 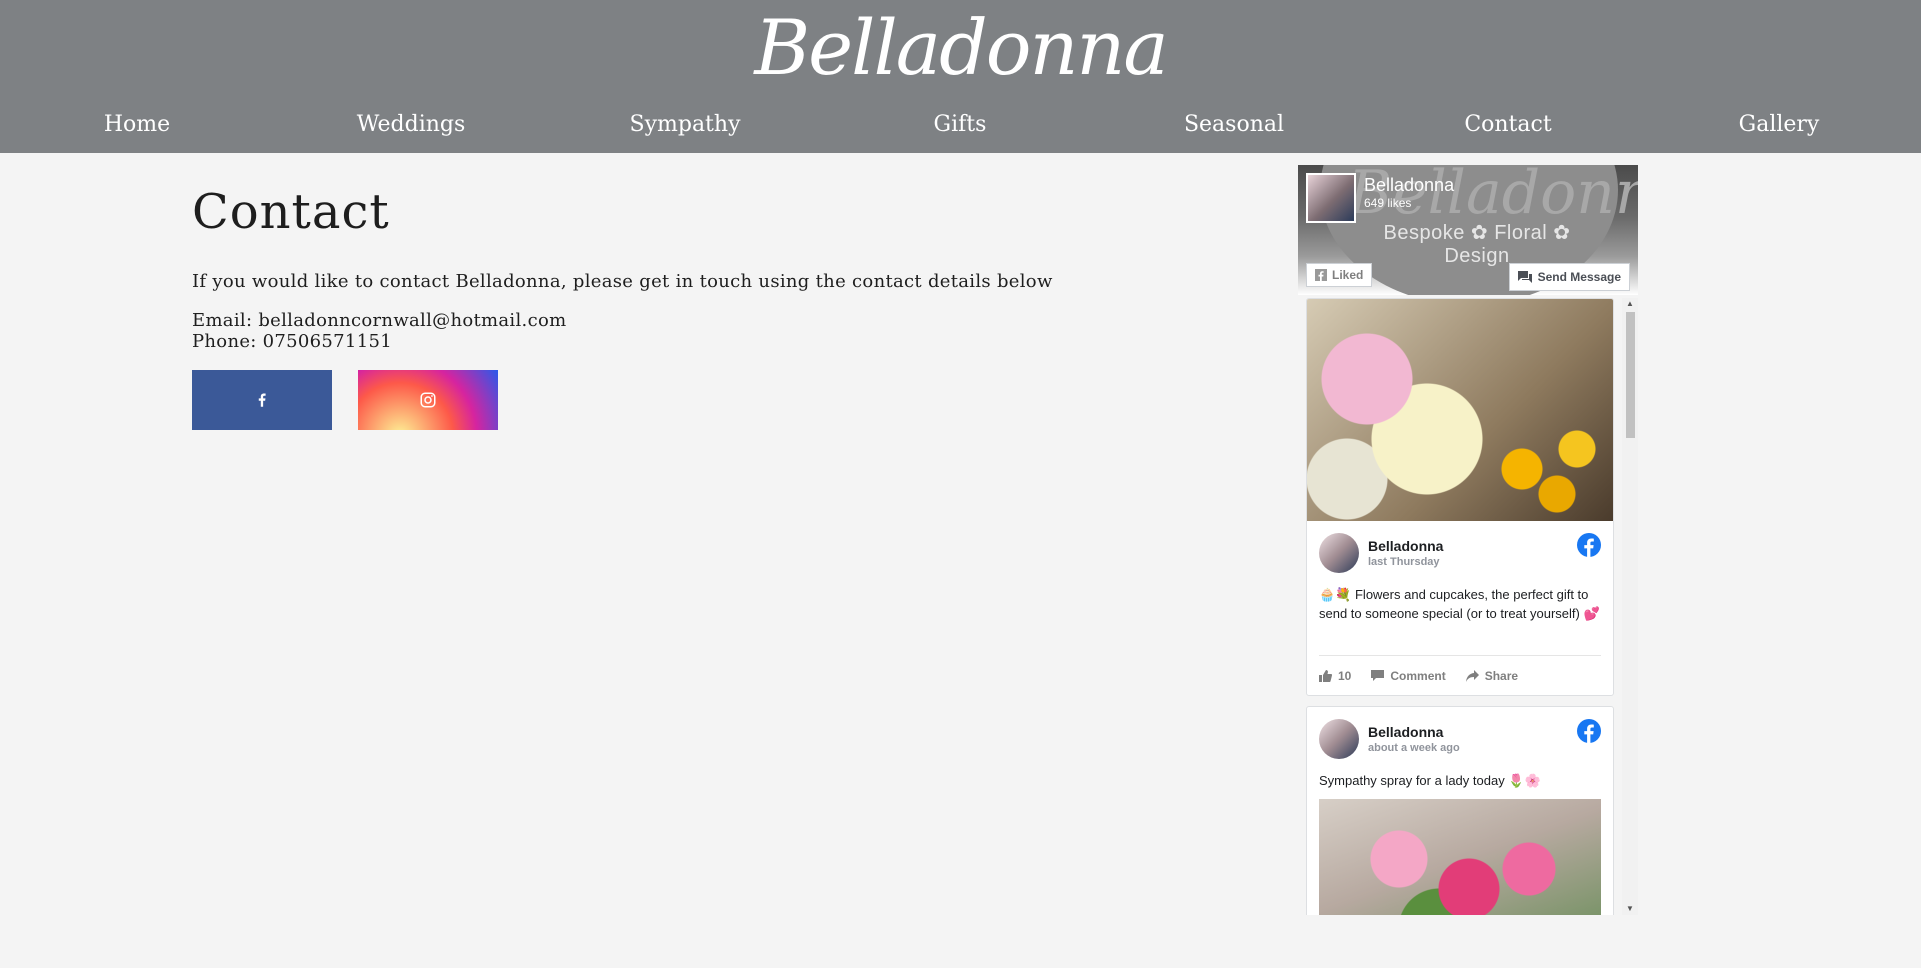 What do you see at coordinates (411, 125) in the screenshot?
I see `nav-weddings: Weddings` at bounding box center [411, 125].